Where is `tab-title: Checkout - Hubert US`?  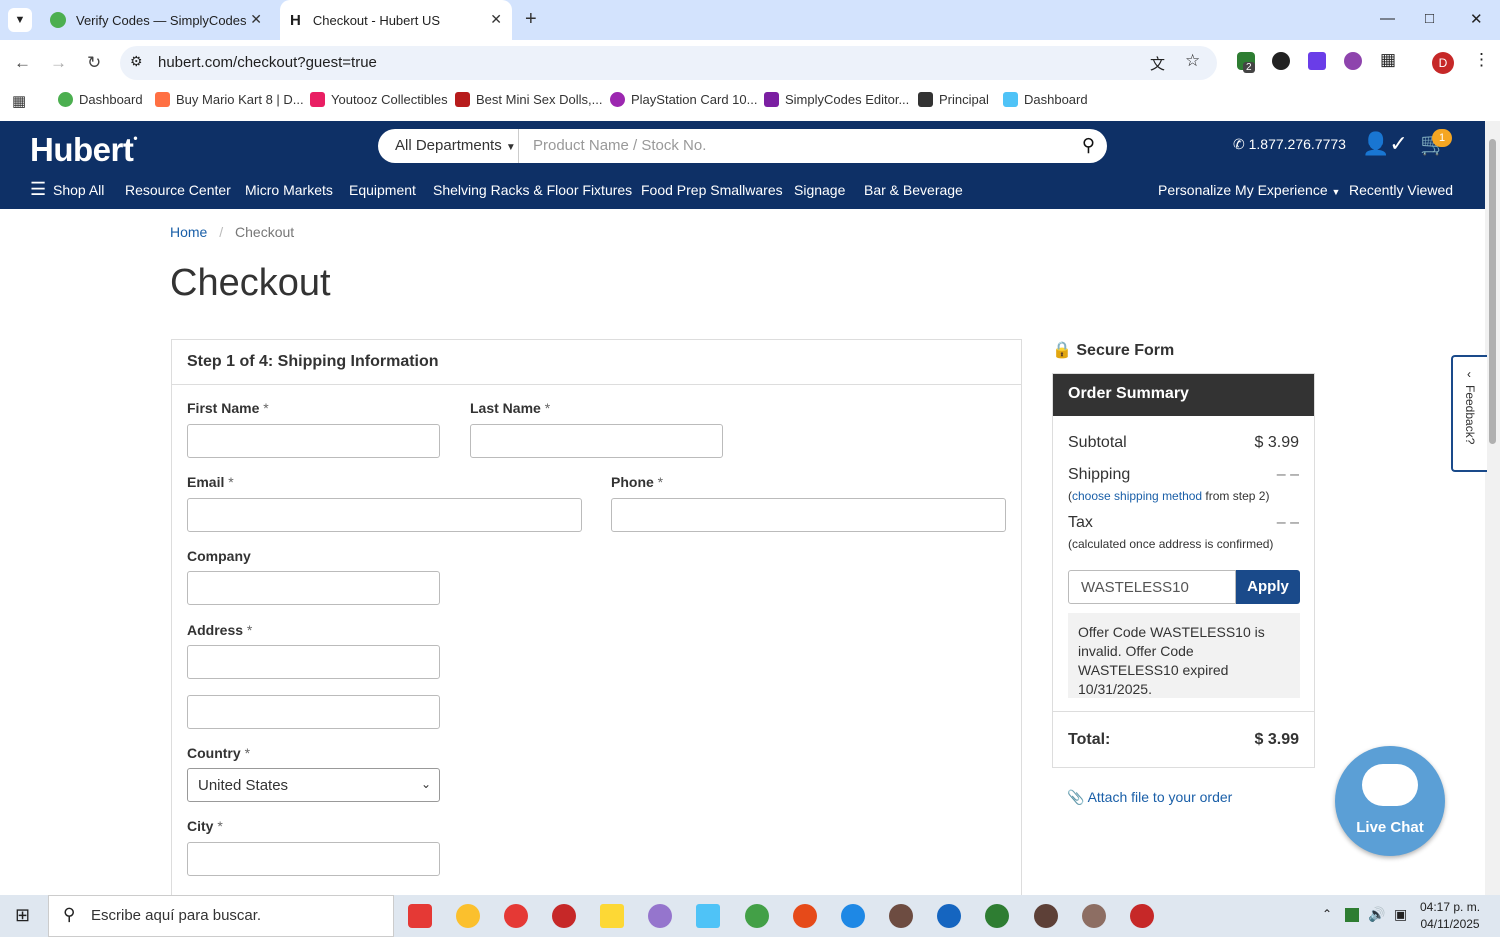
tab-title: Checkout - Hubert US is located at coordinates (376, 20).